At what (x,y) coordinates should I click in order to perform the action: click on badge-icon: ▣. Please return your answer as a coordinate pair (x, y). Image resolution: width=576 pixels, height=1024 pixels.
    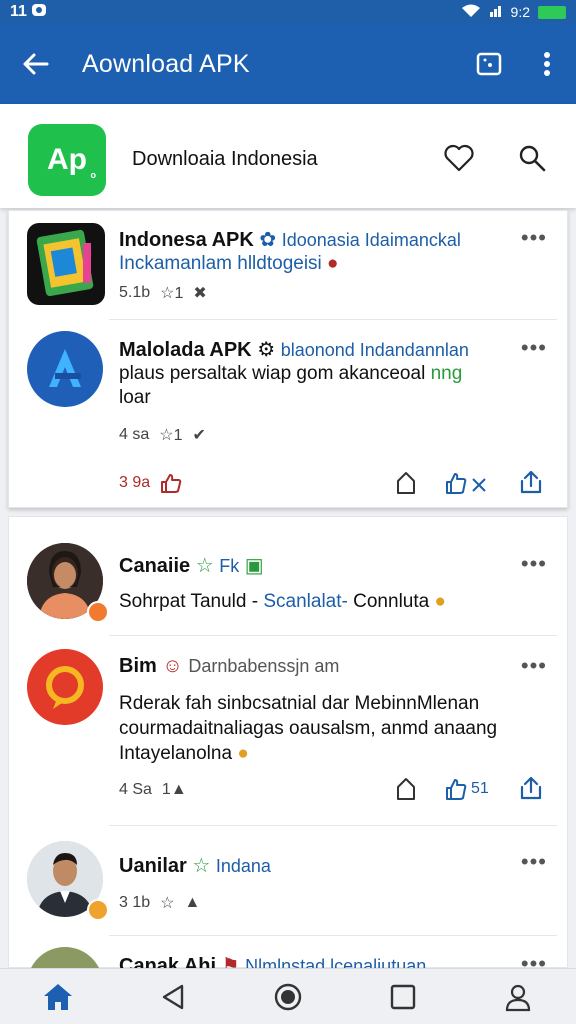
    Looking at the image, I should click on (254, 566).